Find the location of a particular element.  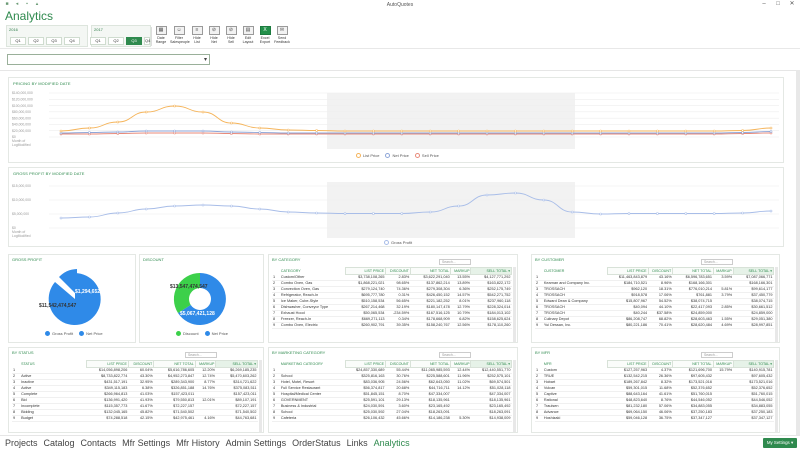

page-scrollbar is located at coordinates (798, 252).